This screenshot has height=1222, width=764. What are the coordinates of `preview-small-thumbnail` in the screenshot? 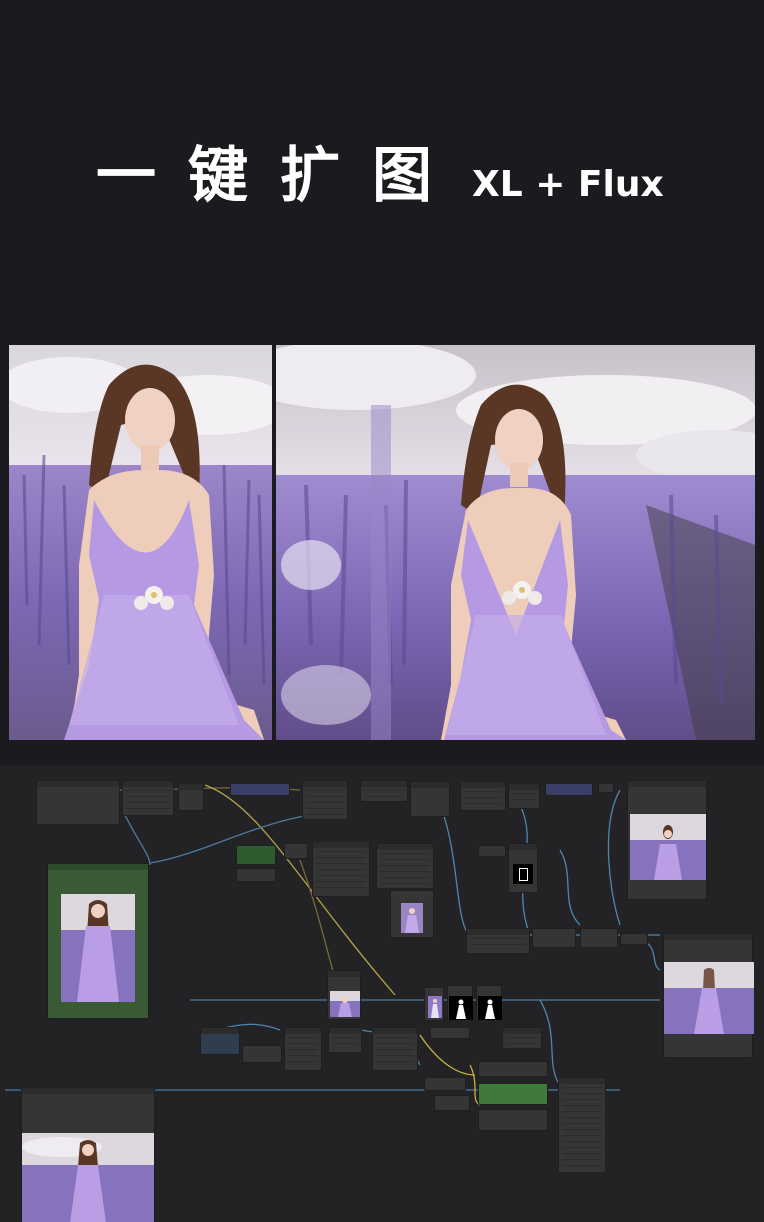 It's located at (412, 918).